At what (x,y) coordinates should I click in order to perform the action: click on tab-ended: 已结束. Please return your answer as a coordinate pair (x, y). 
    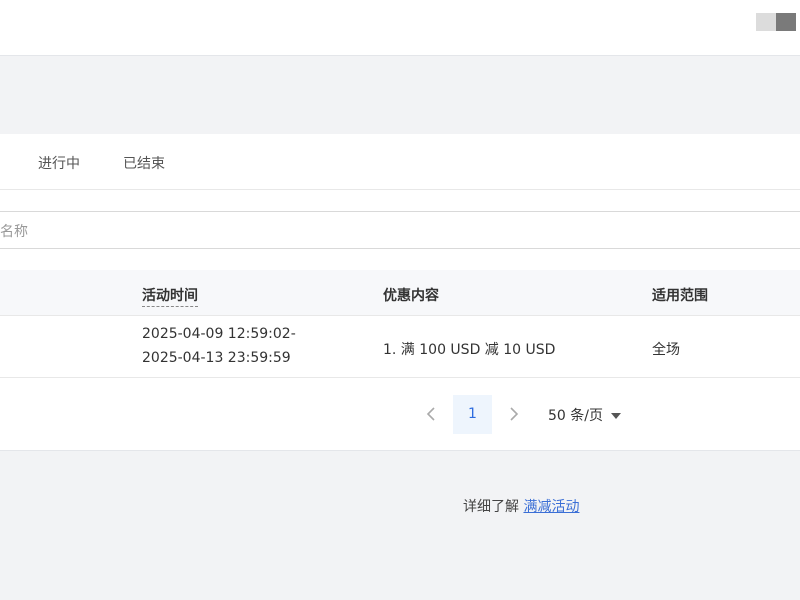
    Looking at the image, I should click on (144, 163).